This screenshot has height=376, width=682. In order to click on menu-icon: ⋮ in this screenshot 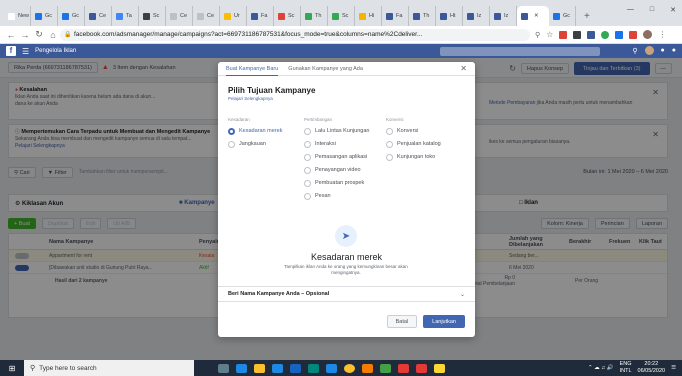, I will do `click(662, 34)`.